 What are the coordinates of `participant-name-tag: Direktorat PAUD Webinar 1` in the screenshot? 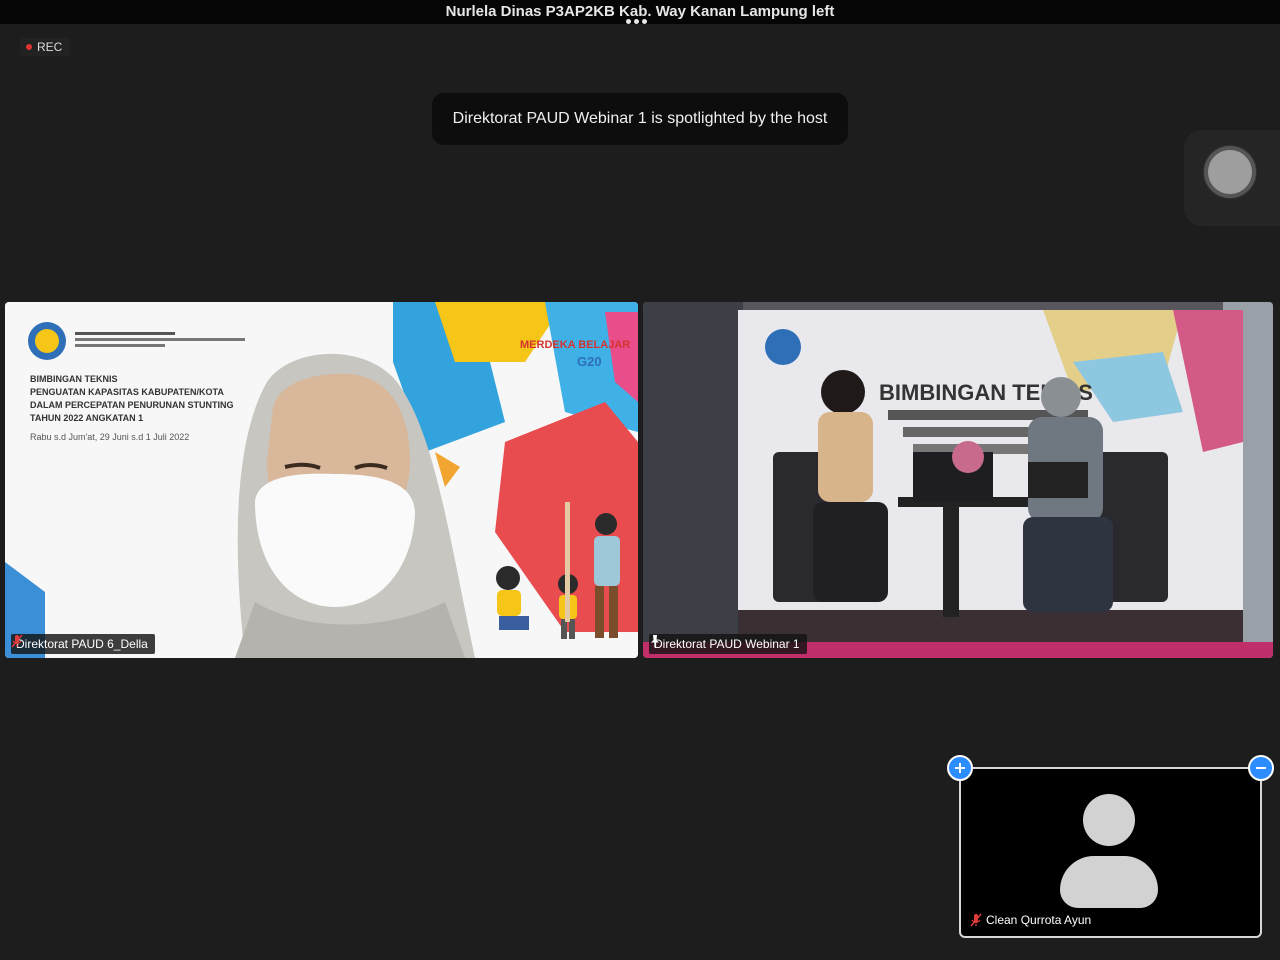 It's located at (728, 644).